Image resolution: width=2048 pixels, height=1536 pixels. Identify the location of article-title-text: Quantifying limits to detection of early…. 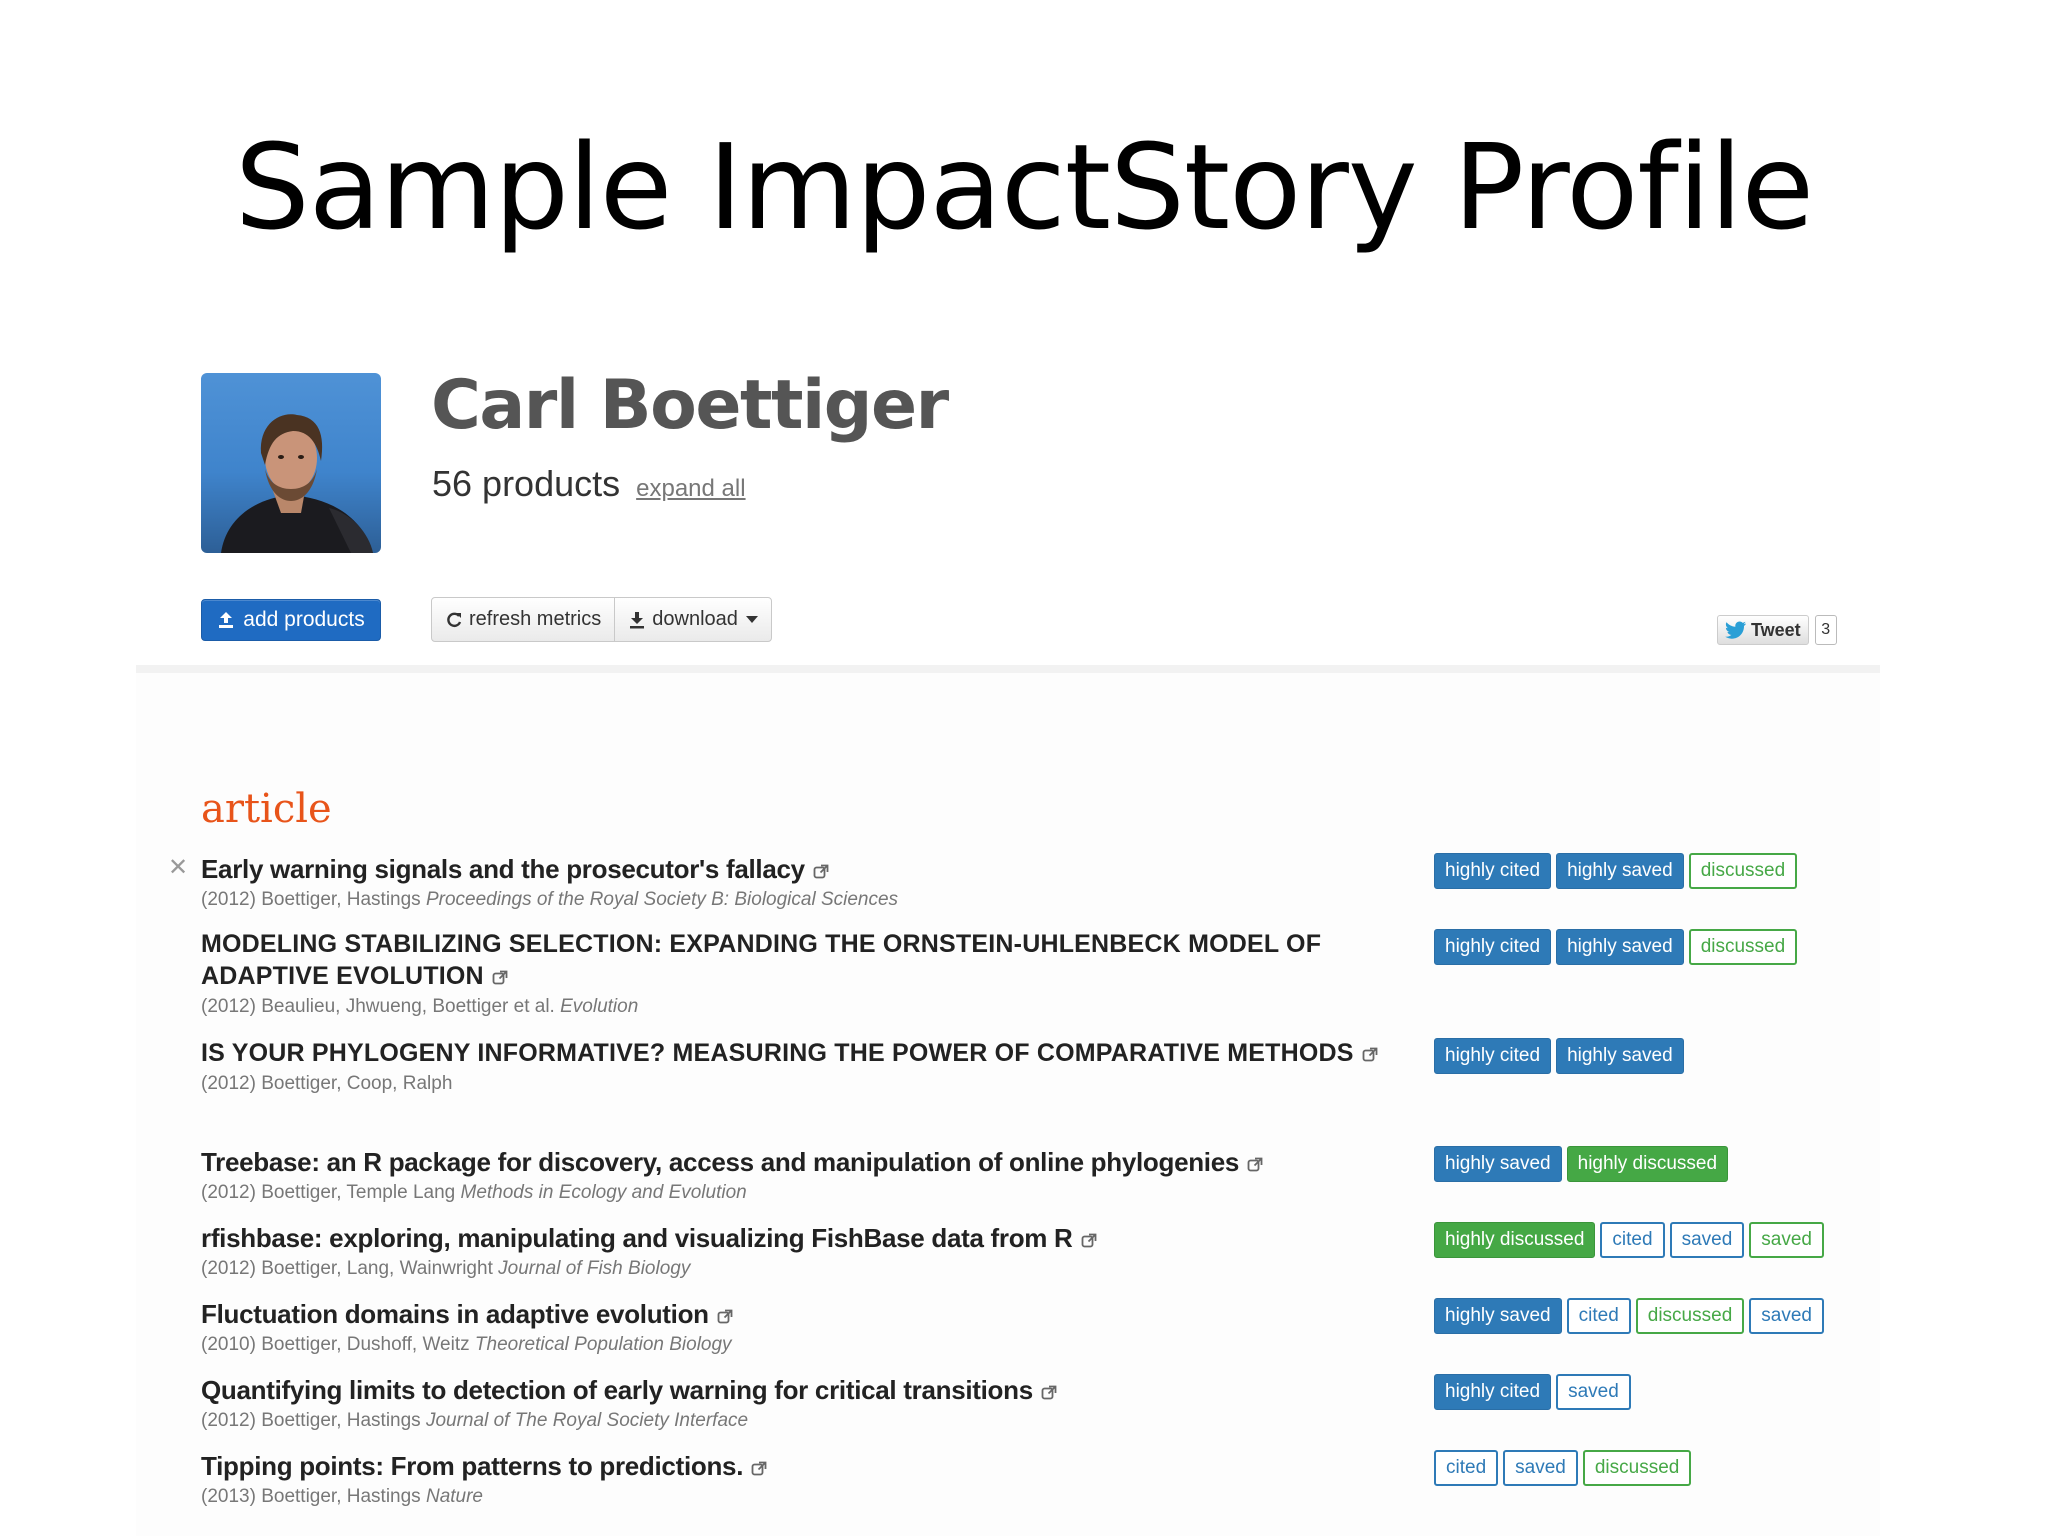
(617, 1390).